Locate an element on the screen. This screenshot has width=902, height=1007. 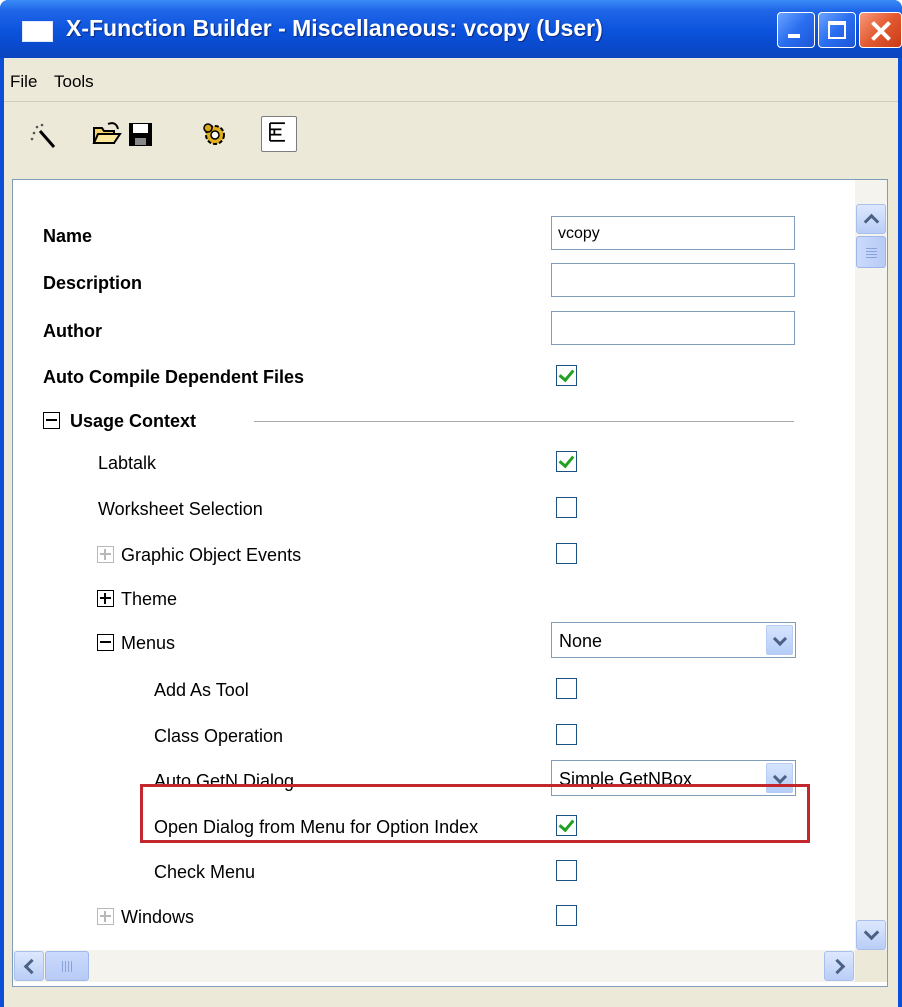
window-icon is located at coordinates (37, 31).